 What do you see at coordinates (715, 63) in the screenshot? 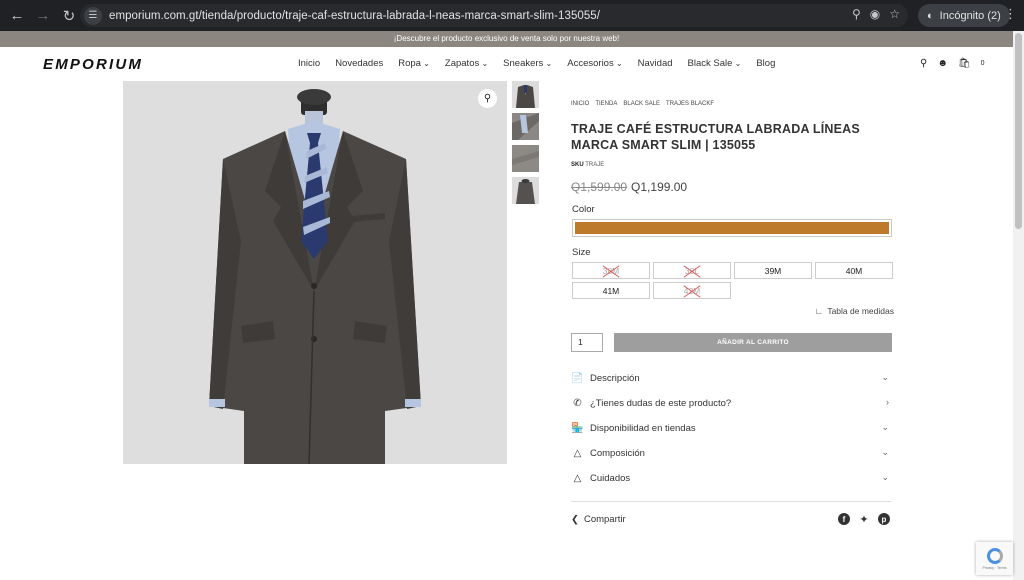
I see `nav-item-black-sale: Black Sale` at bounding box center [715, 63].